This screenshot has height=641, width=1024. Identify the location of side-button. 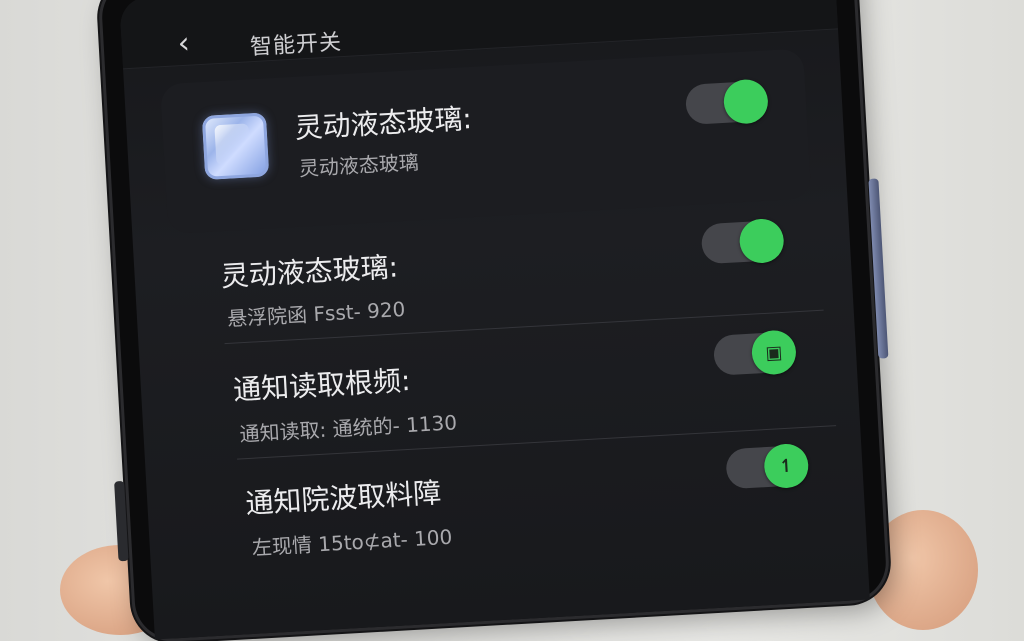
(878, 268).